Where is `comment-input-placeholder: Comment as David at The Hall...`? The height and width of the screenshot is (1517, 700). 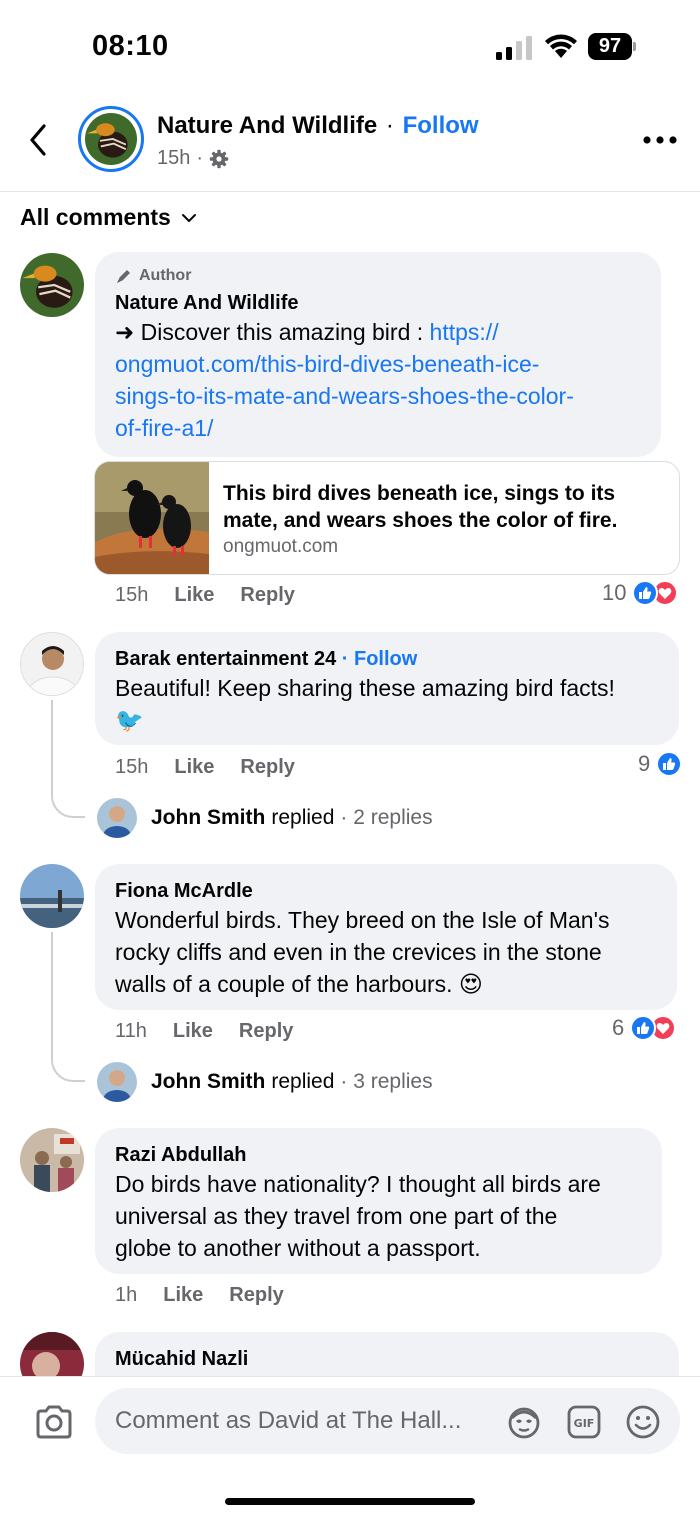 comment-input-placeholder: Comment as David at The Hall... is located at coordinates (288, 1420).